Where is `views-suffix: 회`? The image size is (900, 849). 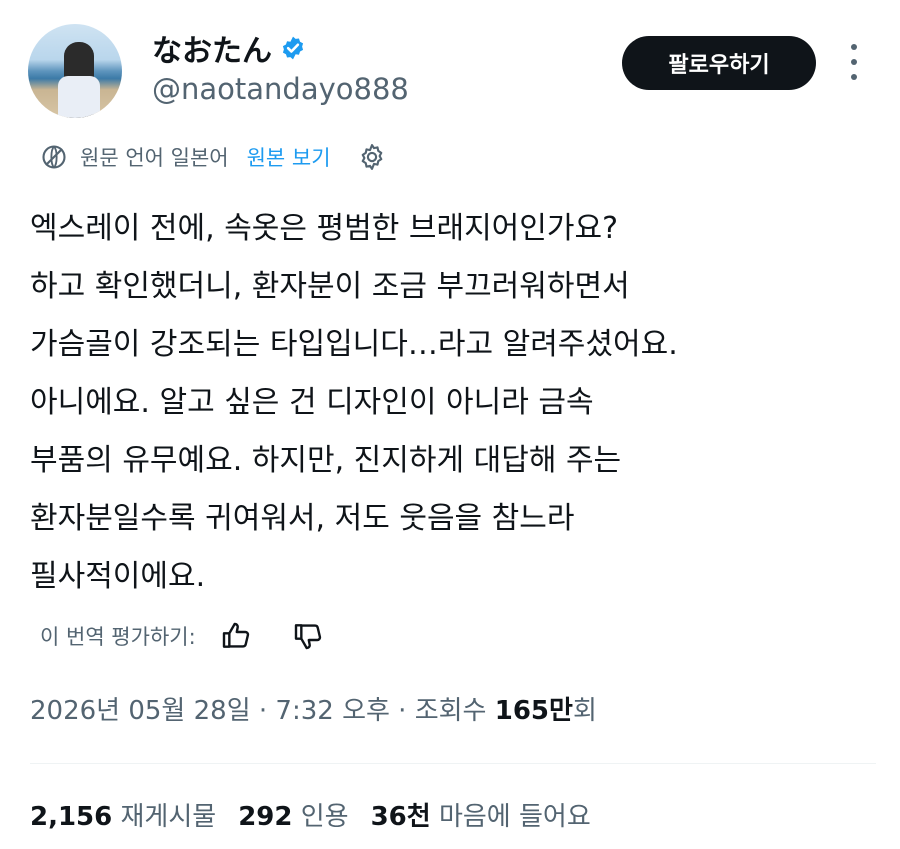
views-suffix: 회 is located at coordinates (584, 711).